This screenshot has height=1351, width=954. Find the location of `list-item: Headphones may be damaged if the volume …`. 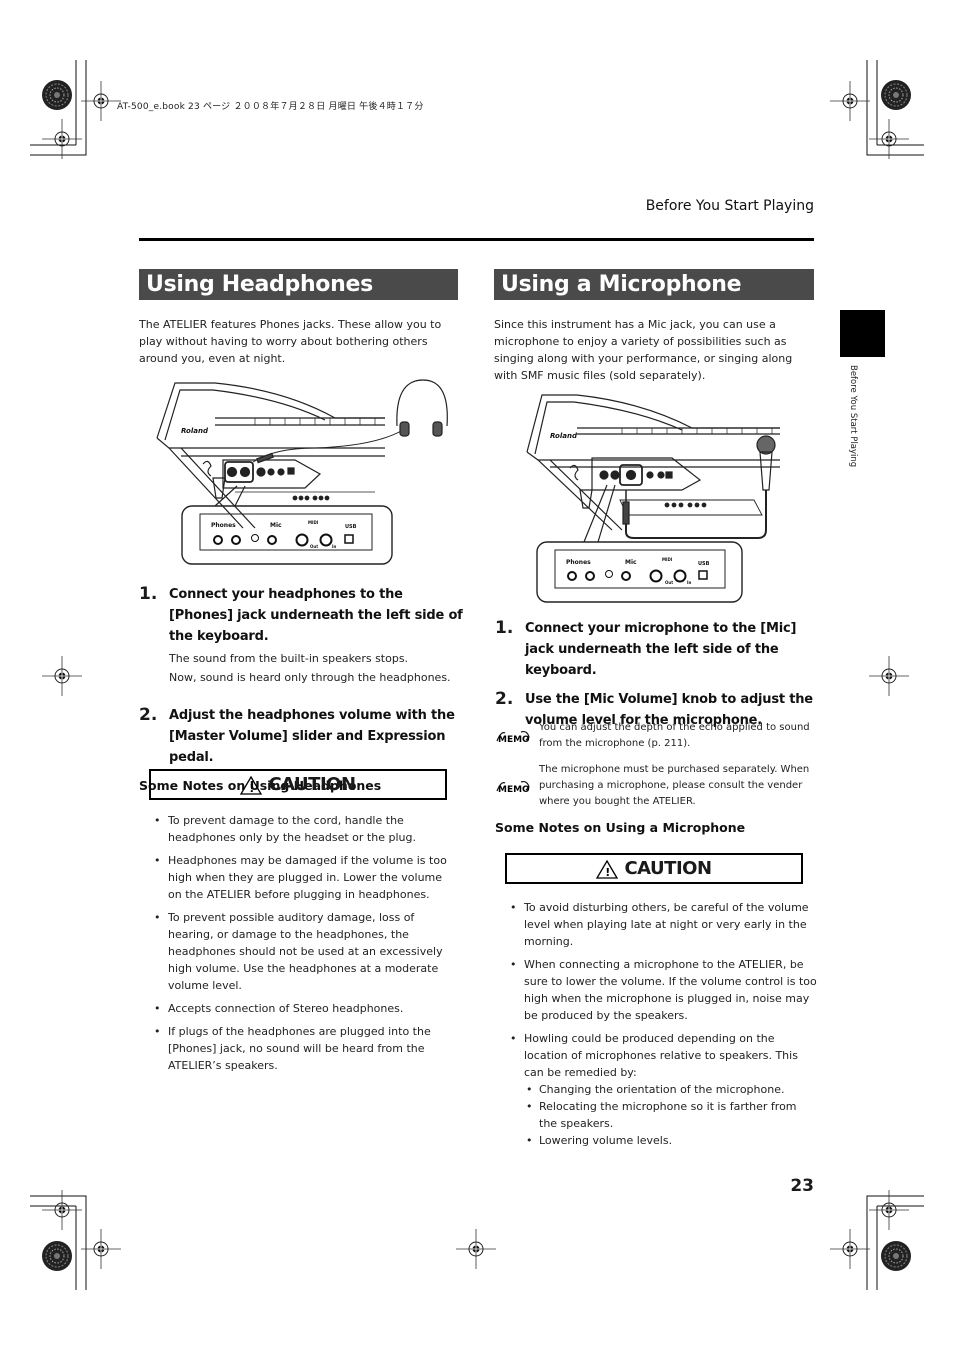

list-item: Headphones may be damaged if the volume … is located at coordinates (304, 877).